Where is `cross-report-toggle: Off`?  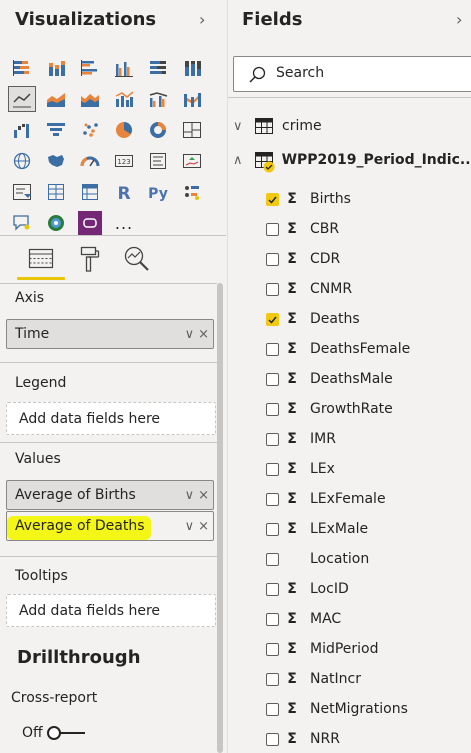
cross-report-toggle: Off is located at coordinates (53, 733).